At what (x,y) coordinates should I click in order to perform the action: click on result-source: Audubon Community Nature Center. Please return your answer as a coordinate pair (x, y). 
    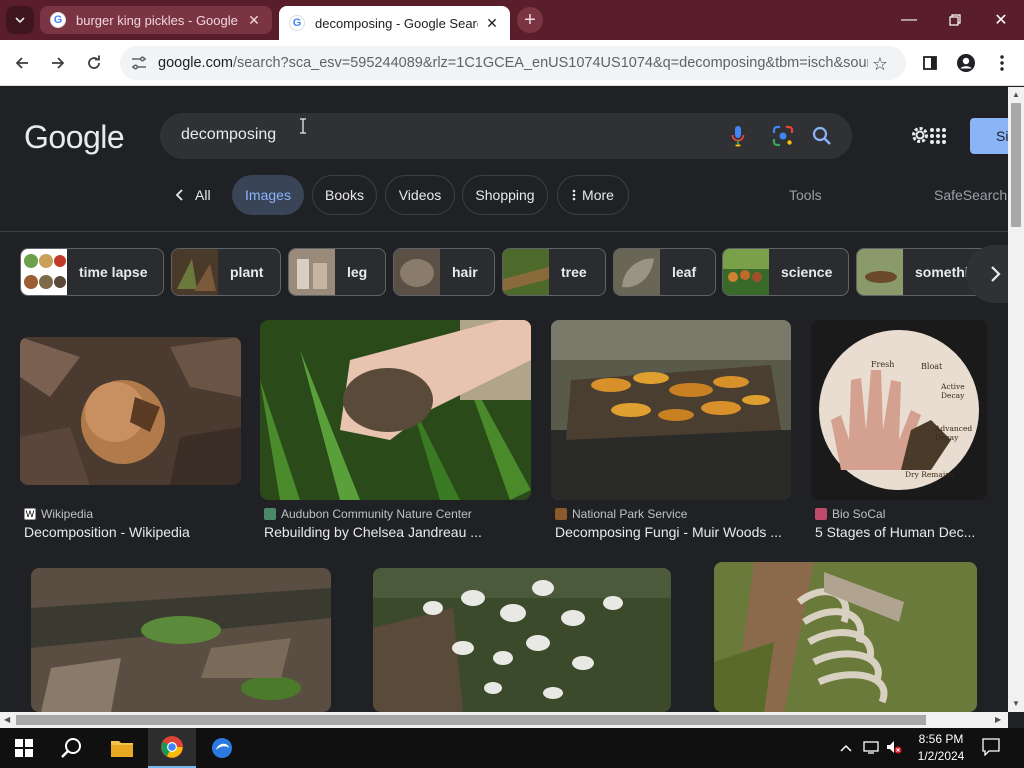
    Looking at the image, I should click on (368, 514).